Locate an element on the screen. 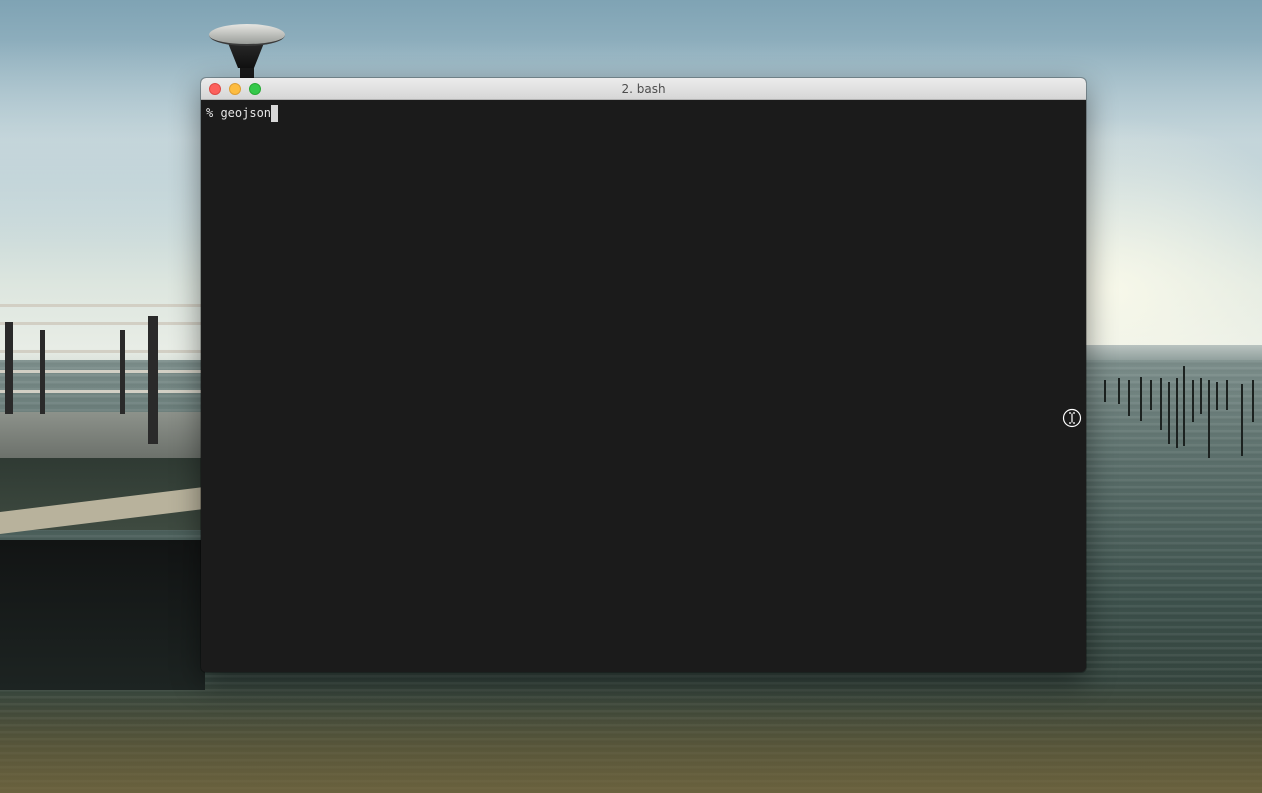 This screenshot has width=1262, height=793. command-line: % geojson is located at coordinates (242, 113).